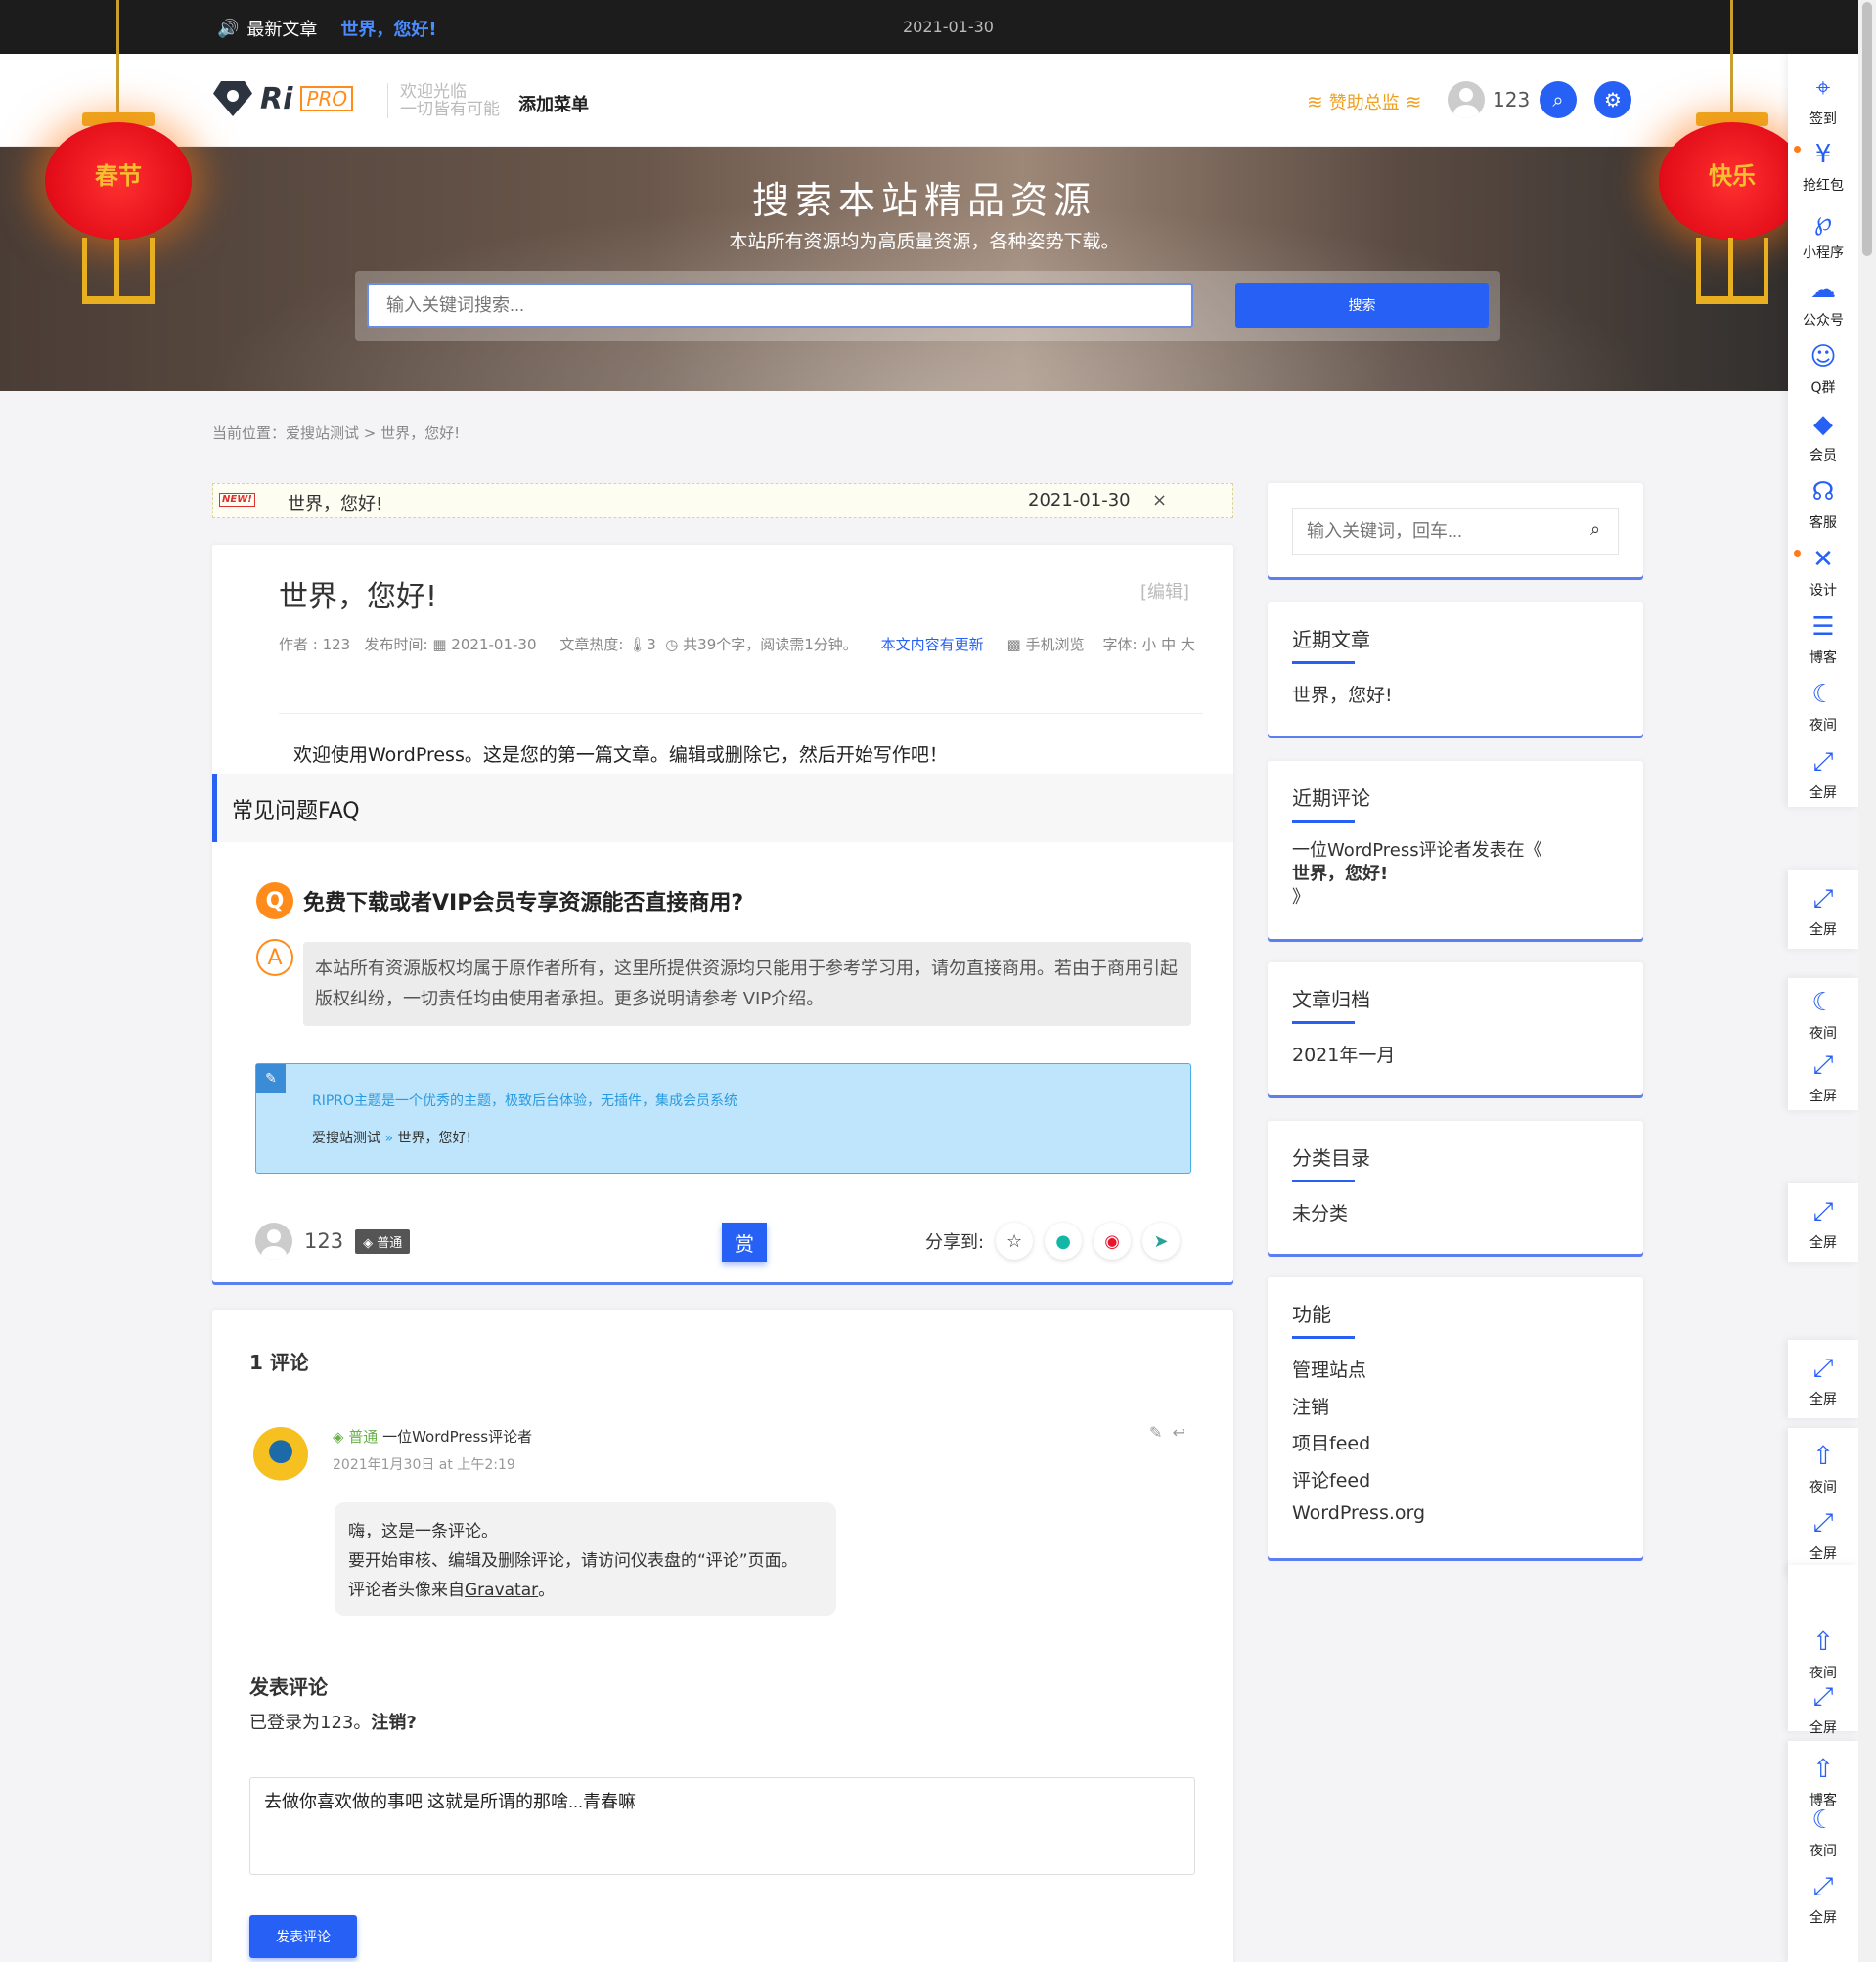 This screenshot has width=1876, height=1962. Describe the element at coordinates (1867, 129) in the screenshot. I see `scrollbar-thumb` at that location.